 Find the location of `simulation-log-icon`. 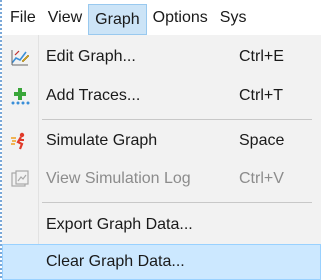

simulation-log-icon is located at coordinates (20, 179).